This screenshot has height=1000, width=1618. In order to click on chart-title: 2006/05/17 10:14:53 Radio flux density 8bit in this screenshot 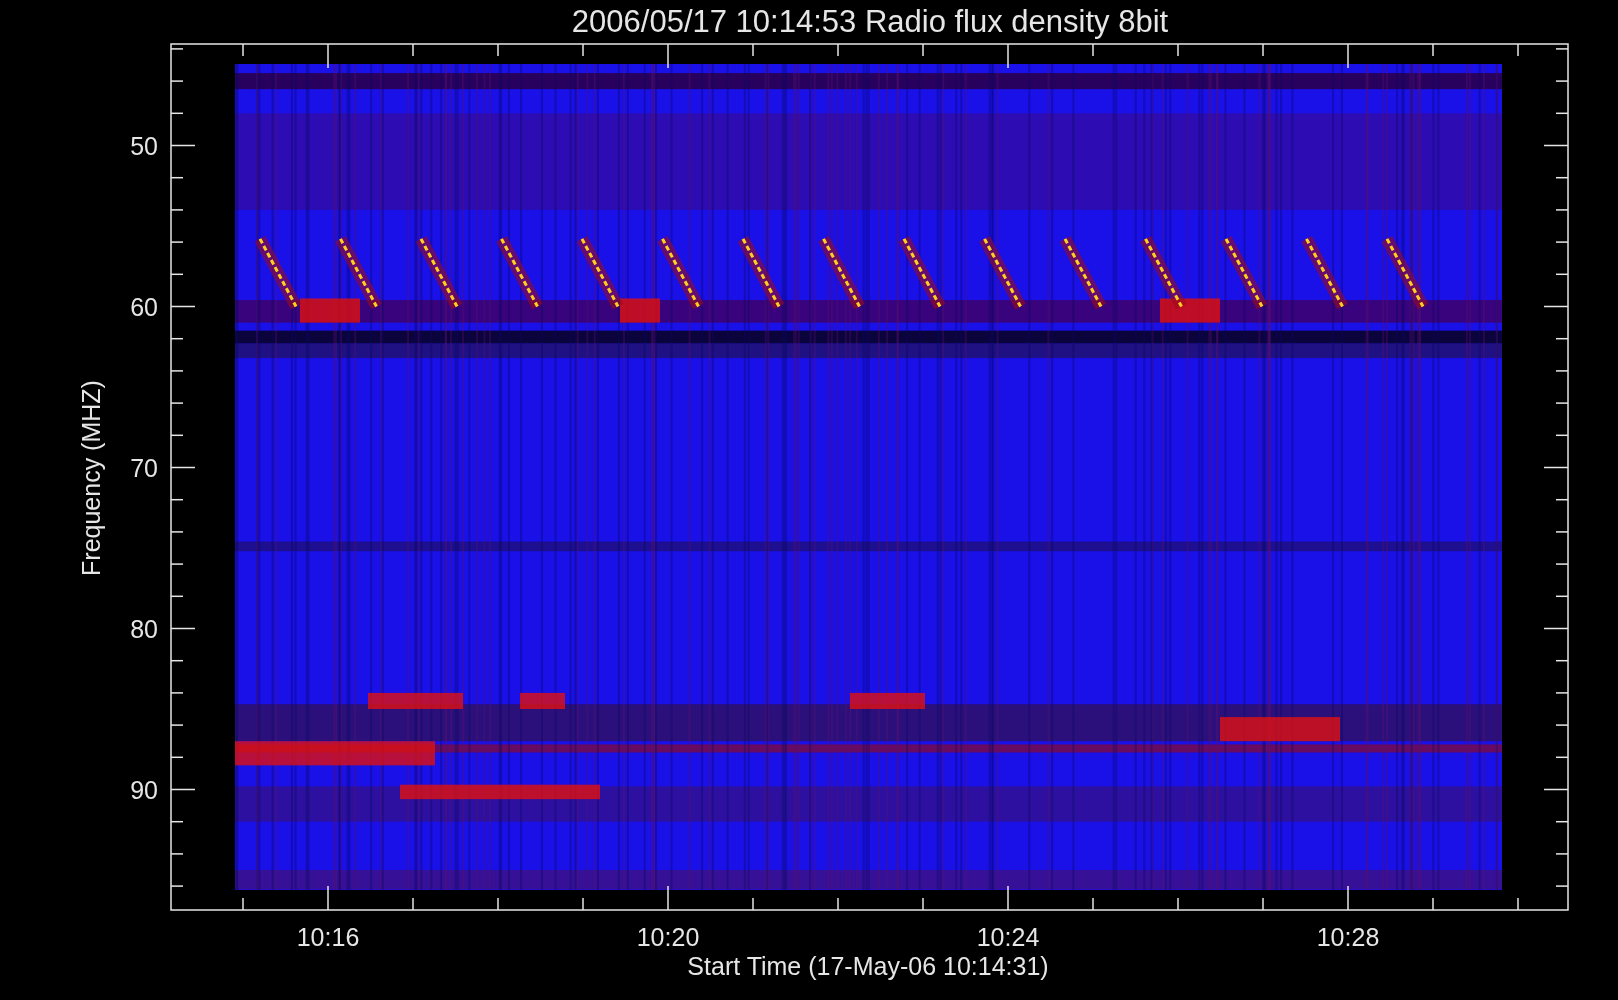, I will do `click(870, 21)`.